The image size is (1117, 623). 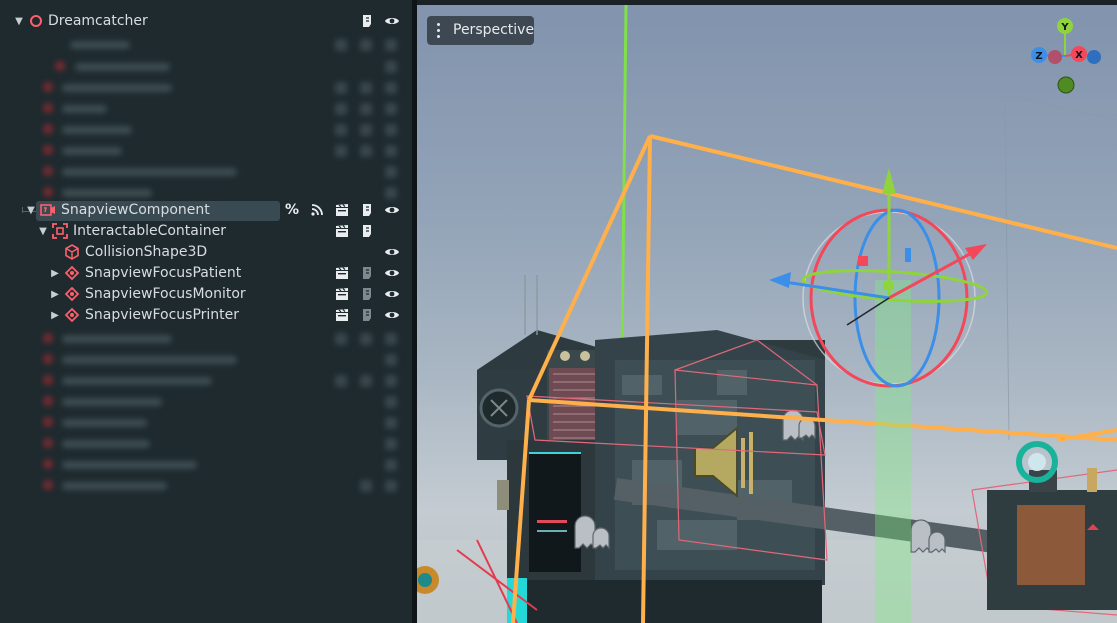 I want to click on tree-node-label: SnapviewComponent, so click(x=135, y=210).